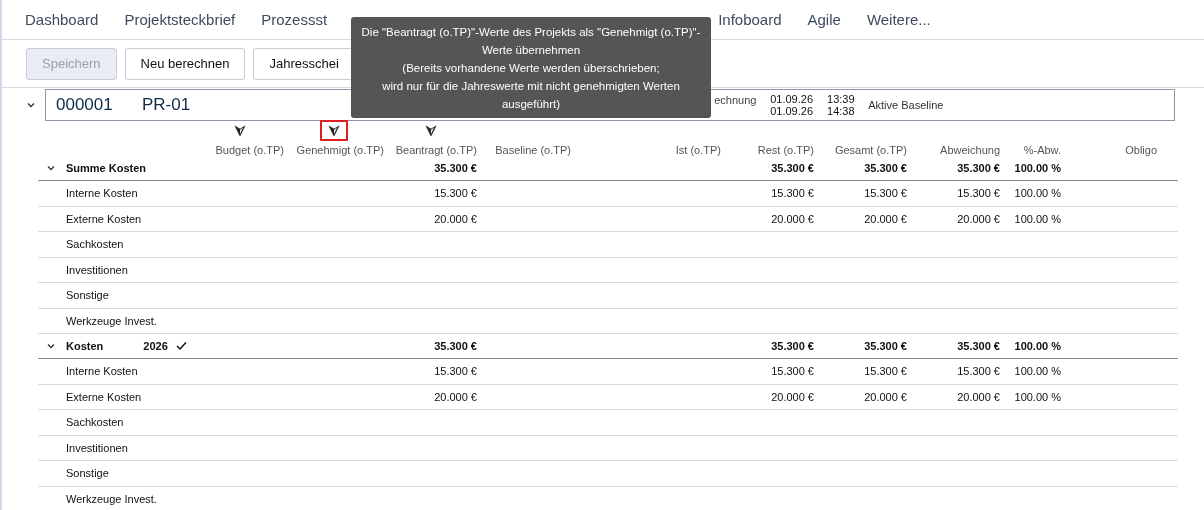 Image resolution: width=1204 pixels, height=510 pixels. I want to click on time-text: 13:39, so click(841, 99).